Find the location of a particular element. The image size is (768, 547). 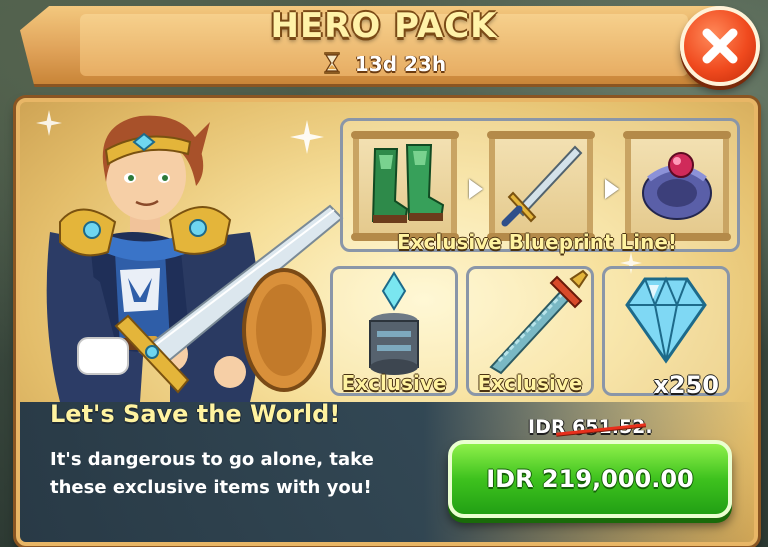

gem-icon is located at coordinates (666, 320).